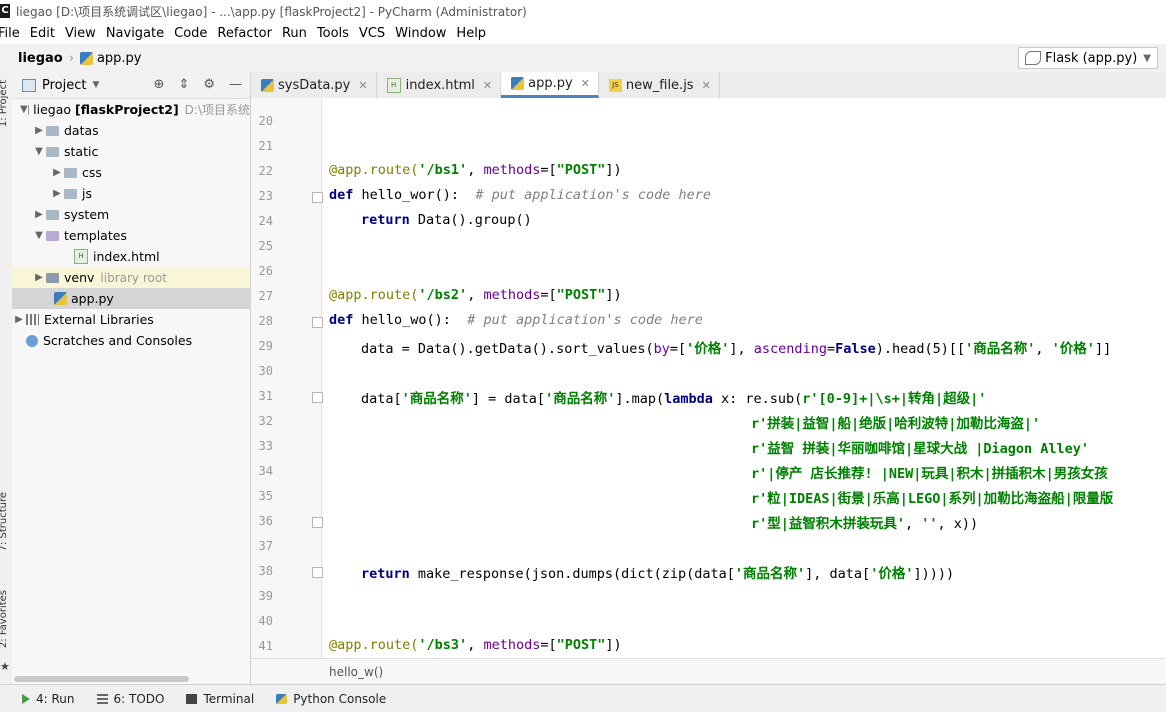 The height and width of the screenshot is (712, 1166). I want to click on tree-item-datas: ▶ datas, so click(131, 130).